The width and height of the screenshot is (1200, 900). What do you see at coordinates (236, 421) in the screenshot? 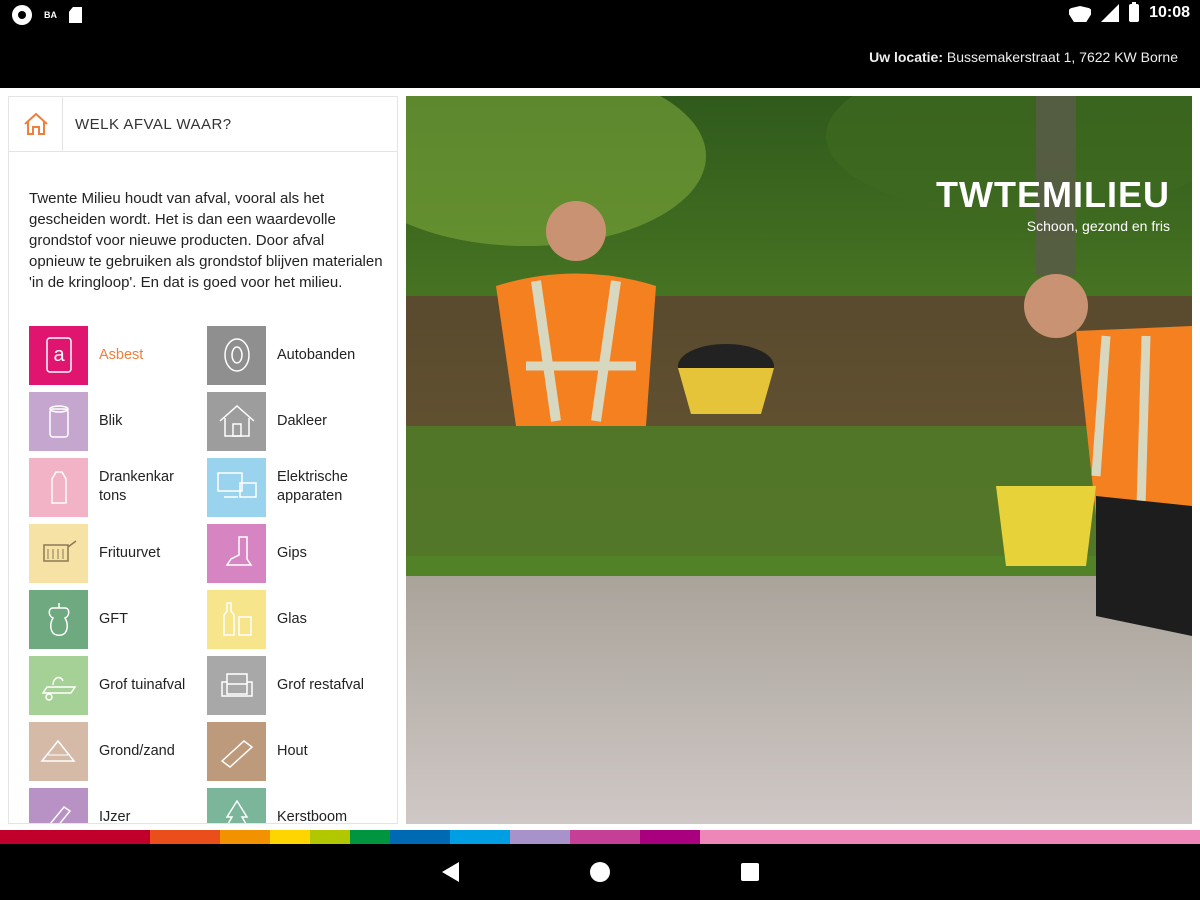
I see `roof-icon` at bounding box center [236, 421].